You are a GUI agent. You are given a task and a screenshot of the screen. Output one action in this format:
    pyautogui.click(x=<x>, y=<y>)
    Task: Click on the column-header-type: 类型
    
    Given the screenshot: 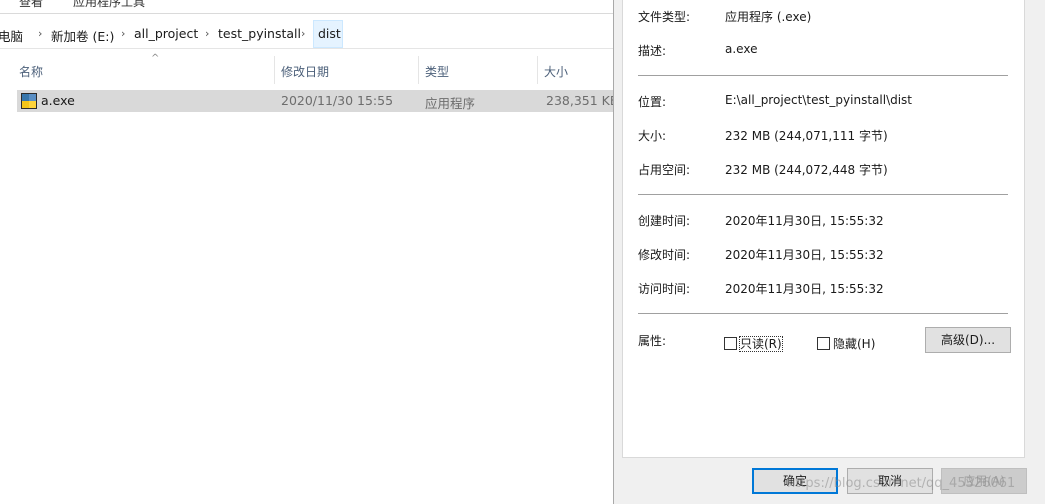 What is the action you would take?
    pyautogui.click(x=478, y=70)
    